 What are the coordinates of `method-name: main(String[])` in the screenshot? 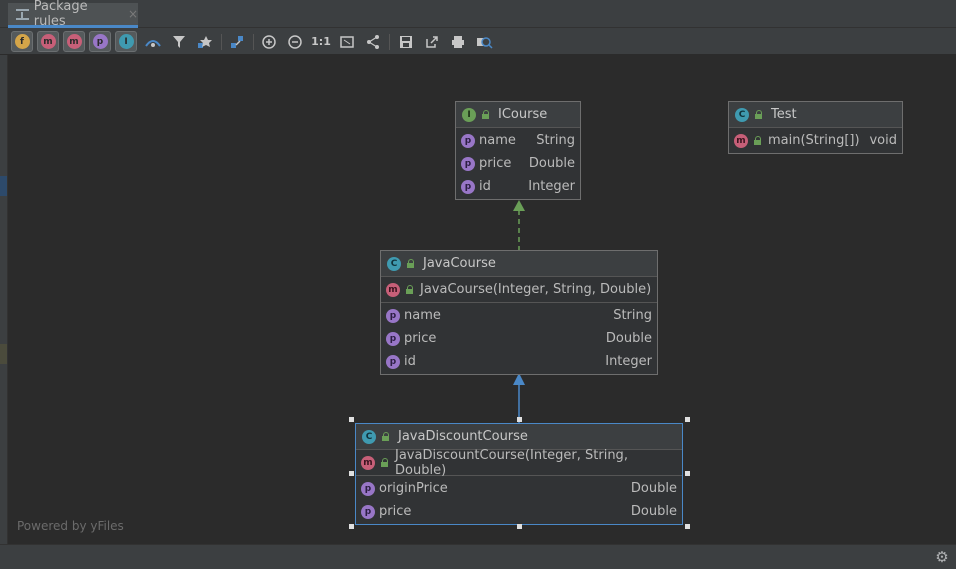 It's located at (814, 140).